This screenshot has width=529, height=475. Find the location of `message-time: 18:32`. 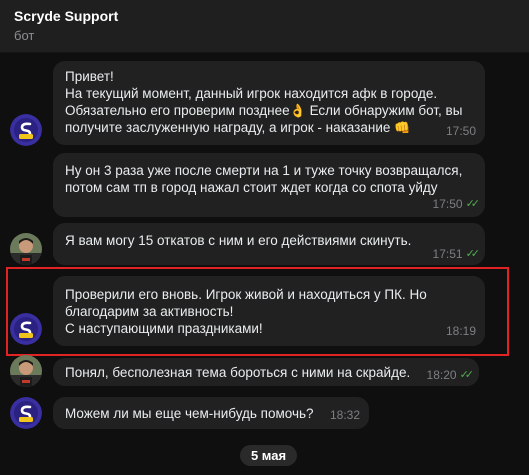

message-time: 18:32 is located at coordinates (344, 415).